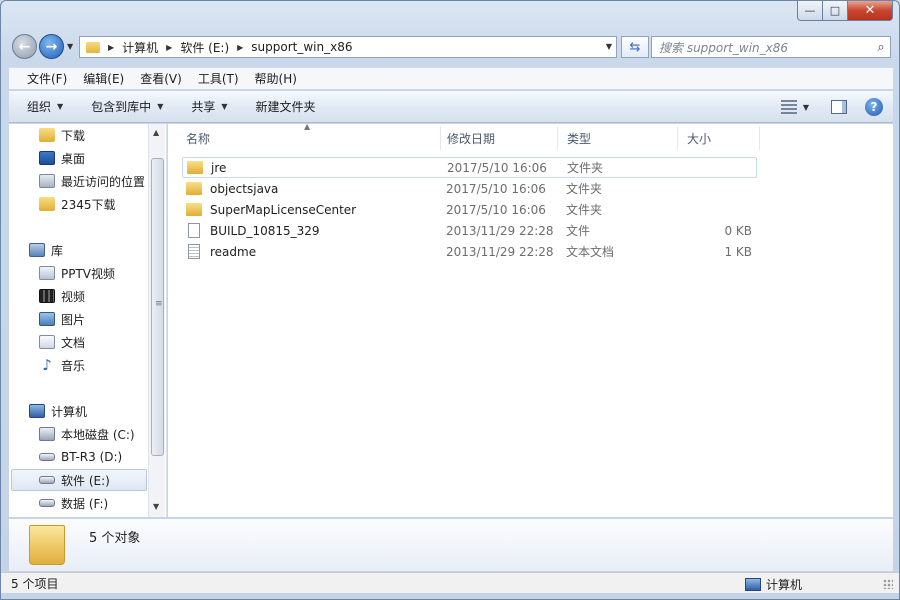 The width and height of the screenshot is (900, 600). What do you see at coordinates (85, 503) in the screenshot?
I see `nav-item-label: 数据 (F:)` at bounding box center [85, 503].